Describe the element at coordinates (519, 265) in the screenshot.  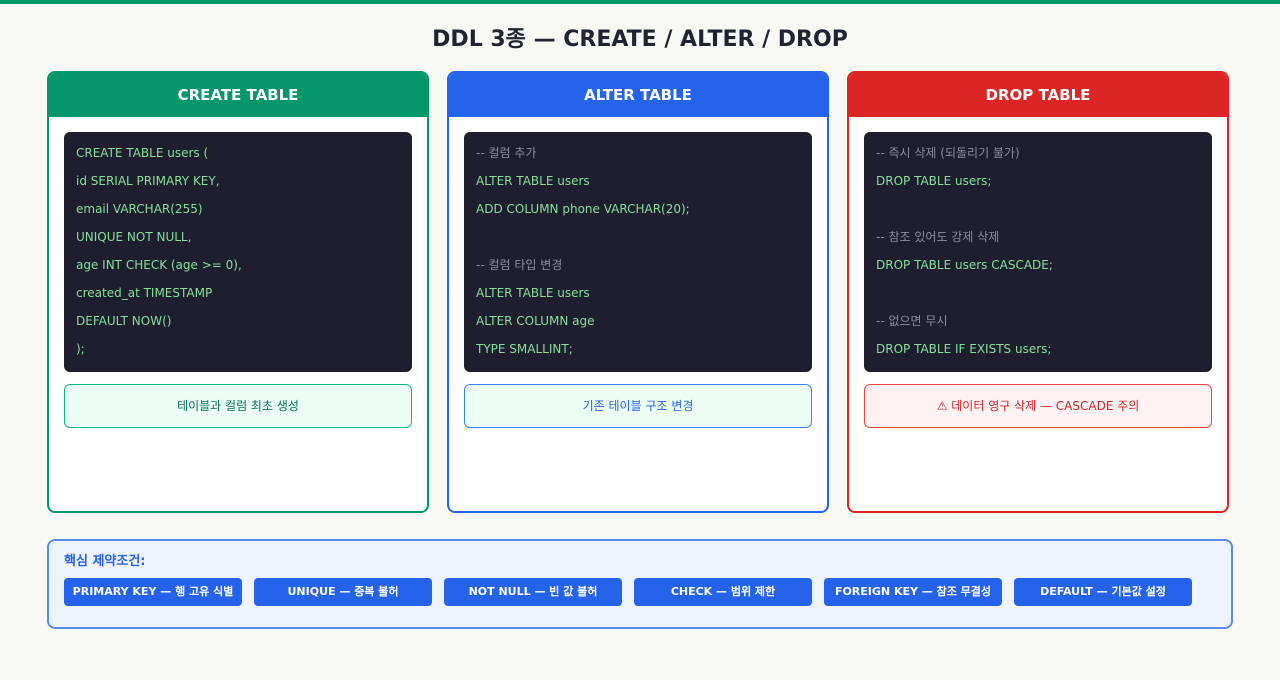
I see `code-comment-line: -- 컬럼 타입 변경` at that location.